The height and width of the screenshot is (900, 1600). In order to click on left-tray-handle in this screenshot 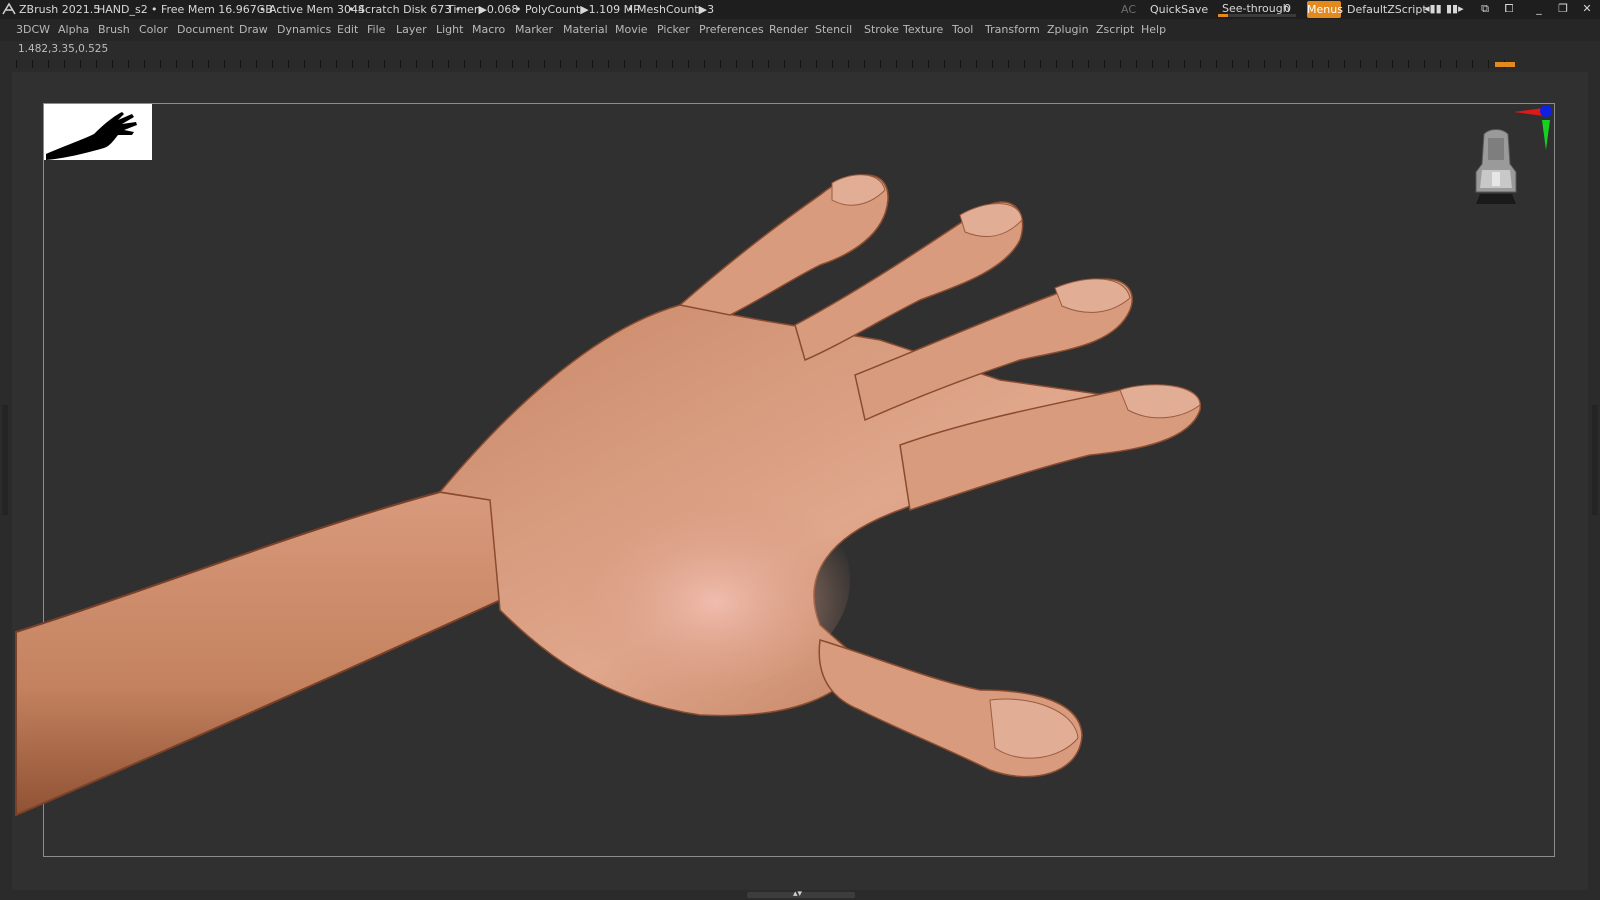, I will do `click(5, 460)`.